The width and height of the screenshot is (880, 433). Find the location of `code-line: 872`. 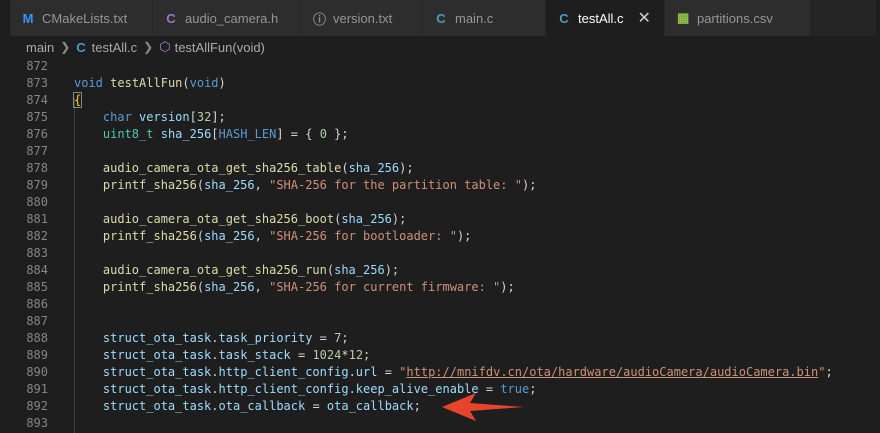

code-line: 872 is located at coordinates (443, 66).